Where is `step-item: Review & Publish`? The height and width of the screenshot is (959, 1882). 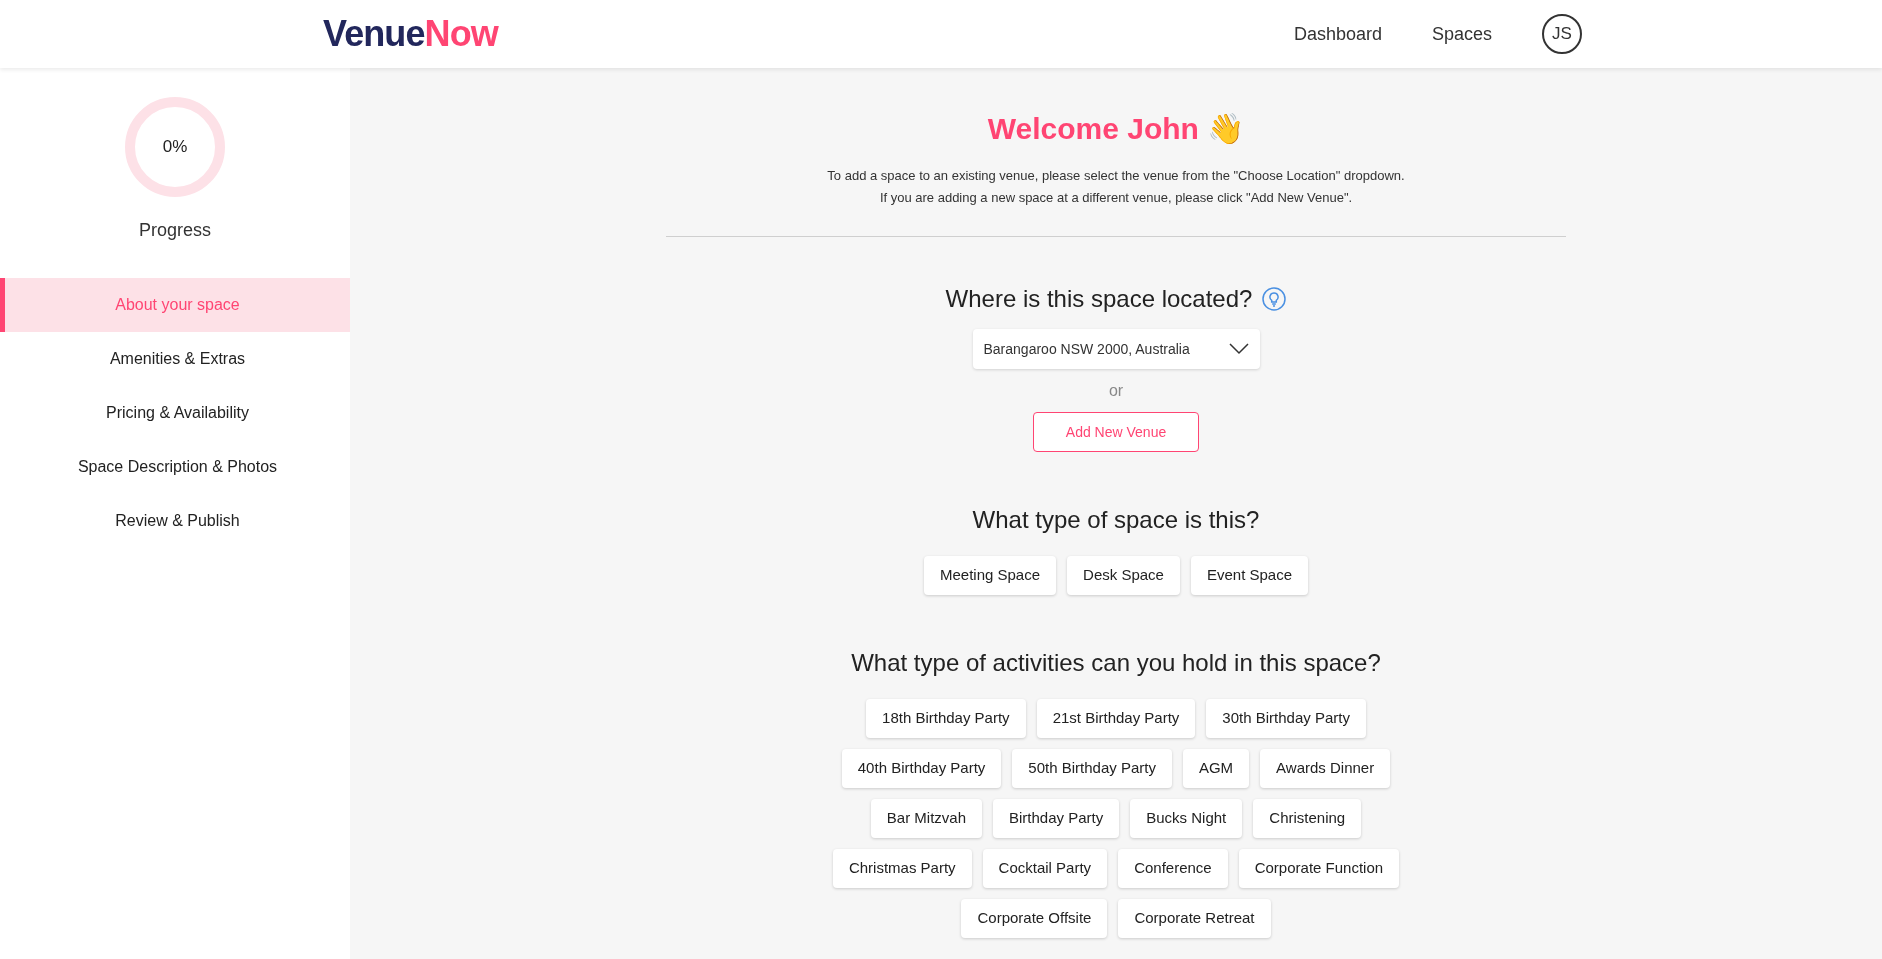
step-item: Review & Publish is located at coordinates (175, 521).